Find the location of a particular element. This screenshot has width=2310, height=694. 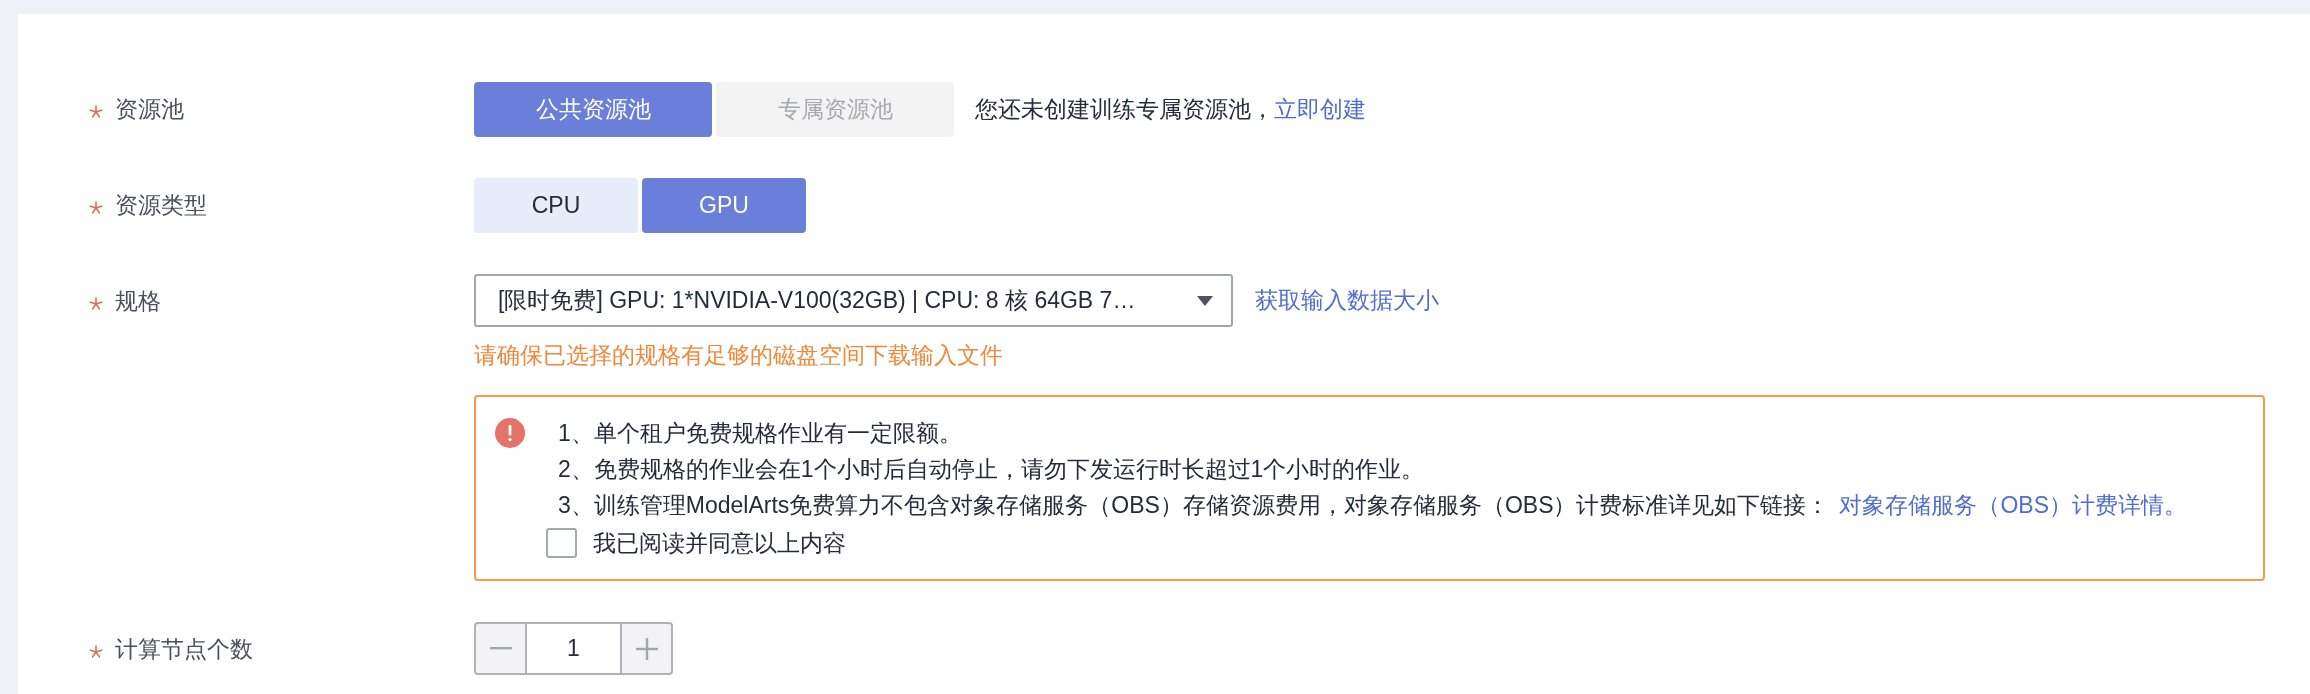

create-link: 立即创建 is located at coordinates (1320, 109).